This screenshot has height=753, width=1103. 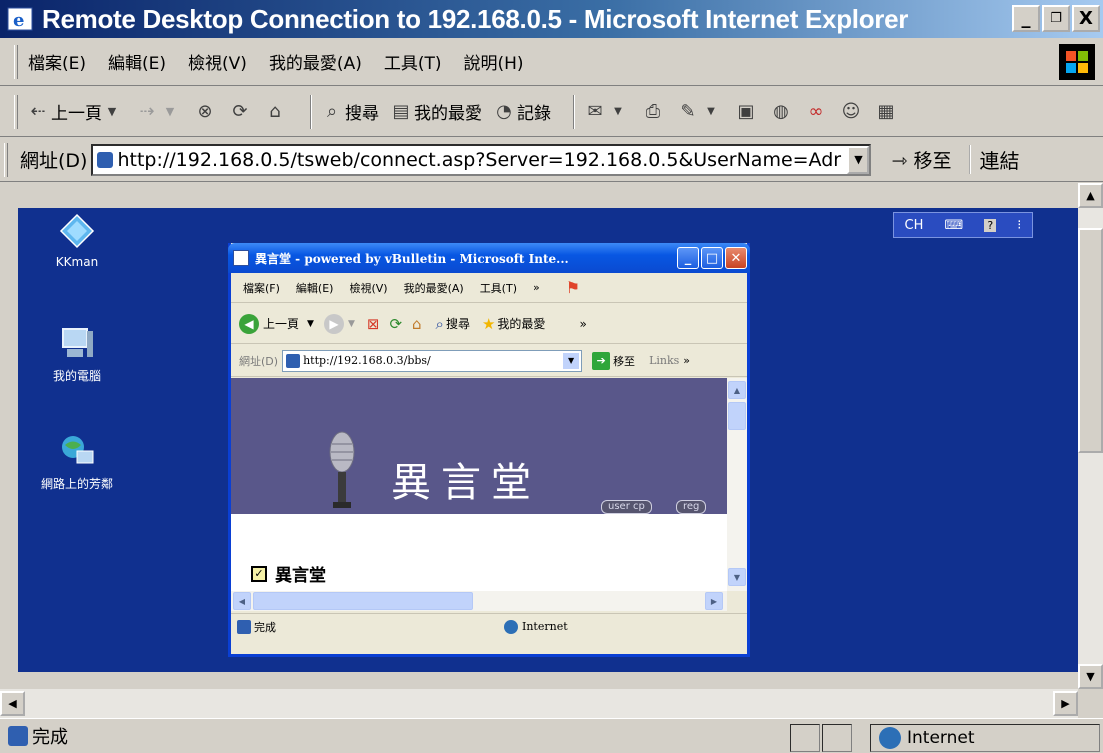 I want to click on remote-back-label: 上一頁, so click(x=281, y=323).